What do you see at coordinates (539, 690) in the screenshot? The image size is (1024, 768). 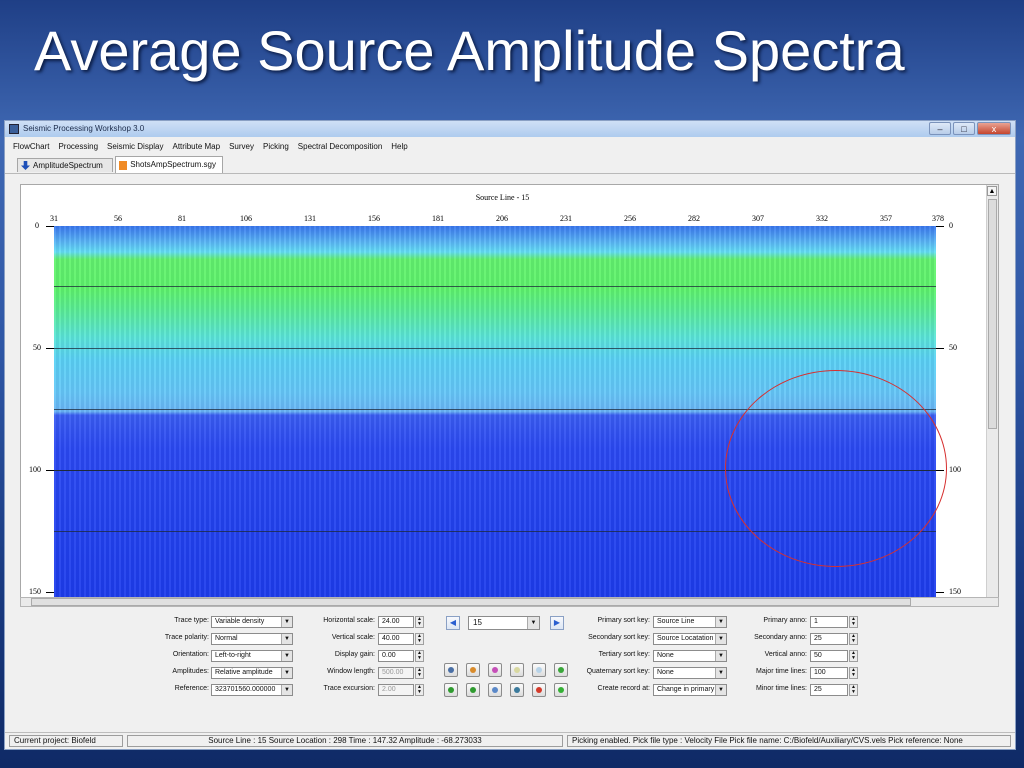 I see `stop-icon` at bounding box center [539, 690].